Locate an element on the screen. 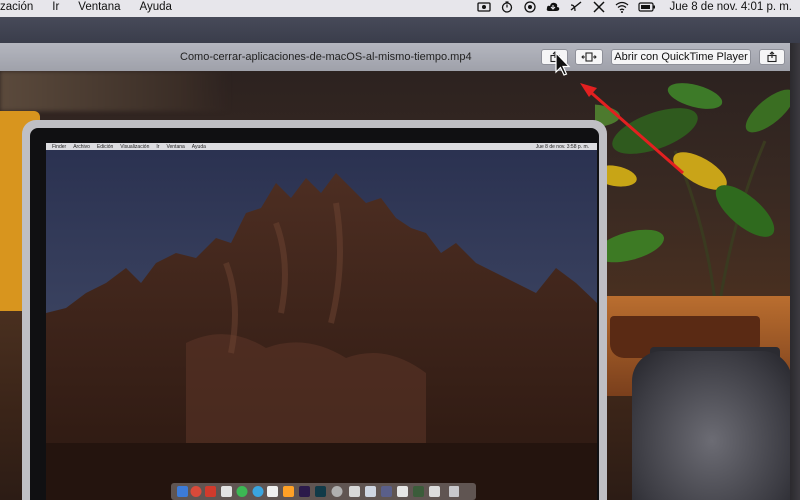 The width and height of the screenshot is (800, 500). resize-icon is located at coordinates (589, 57).